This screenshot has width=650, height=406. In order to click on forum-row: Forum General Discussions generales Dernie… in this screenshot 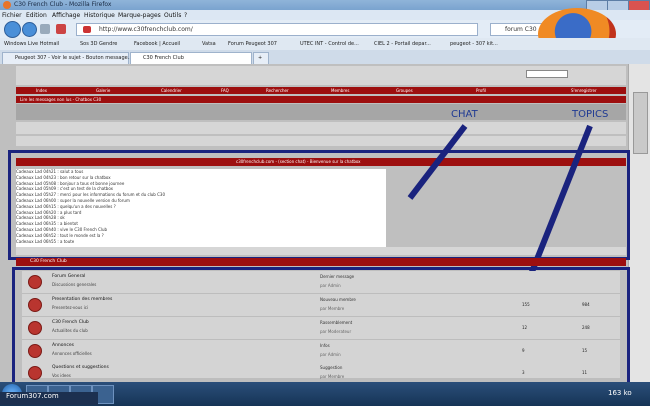, I will do `click(321, 283)`.